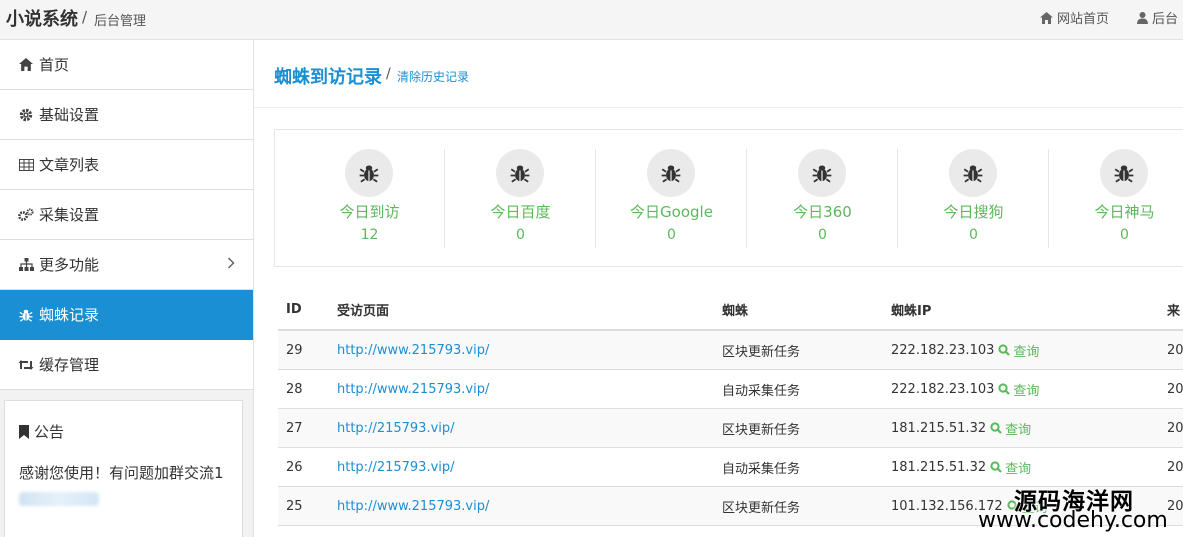 This screenshot has height=537, width=1183. Describe the element at coordinates (126, 165) in the screenshot. I see `sidebar-item-article-list: 文章列表` at that location.